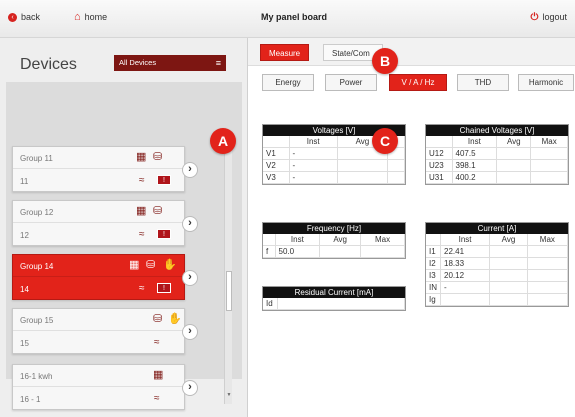 This screenshot has width=575, height=417. I want to click on tab-harmonic: Harmonic, so click(546, 82).